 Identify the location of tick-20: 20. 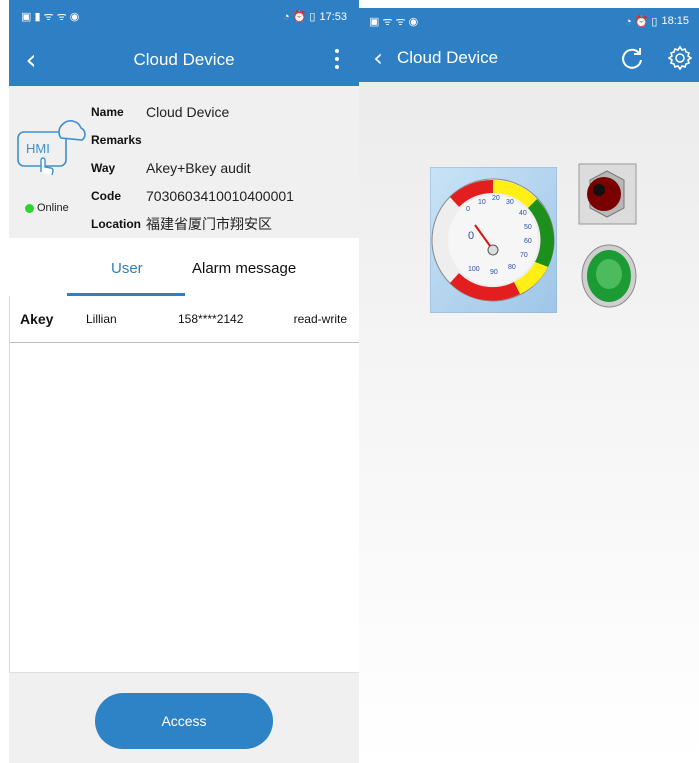
(496, 198).